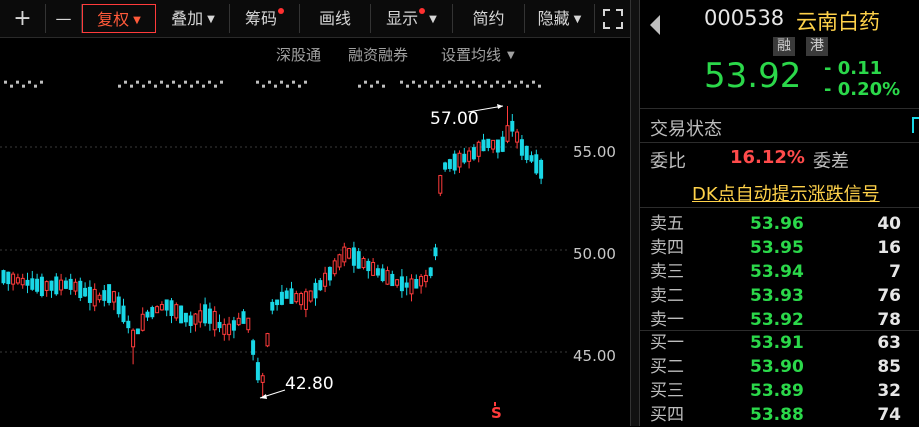 The width and height of the screenshot is (919, 427). I want to click on info-icon, so click(915, 125).